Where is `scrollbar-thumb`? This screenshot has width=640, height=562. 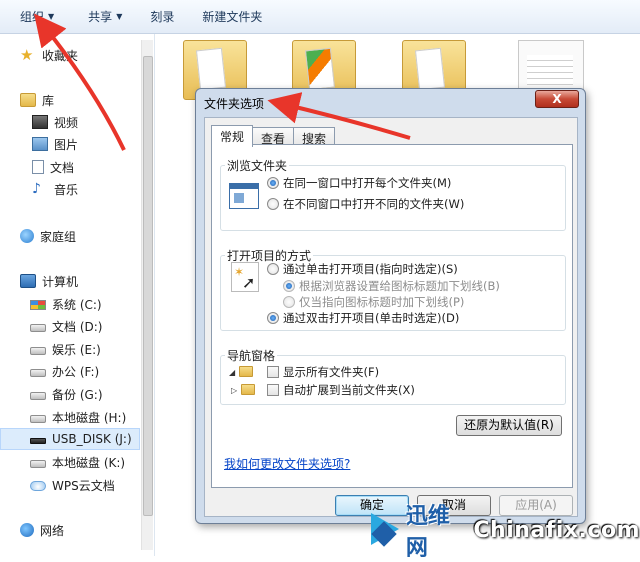 scrollbar-thumb is located at coordinates (148, 286).